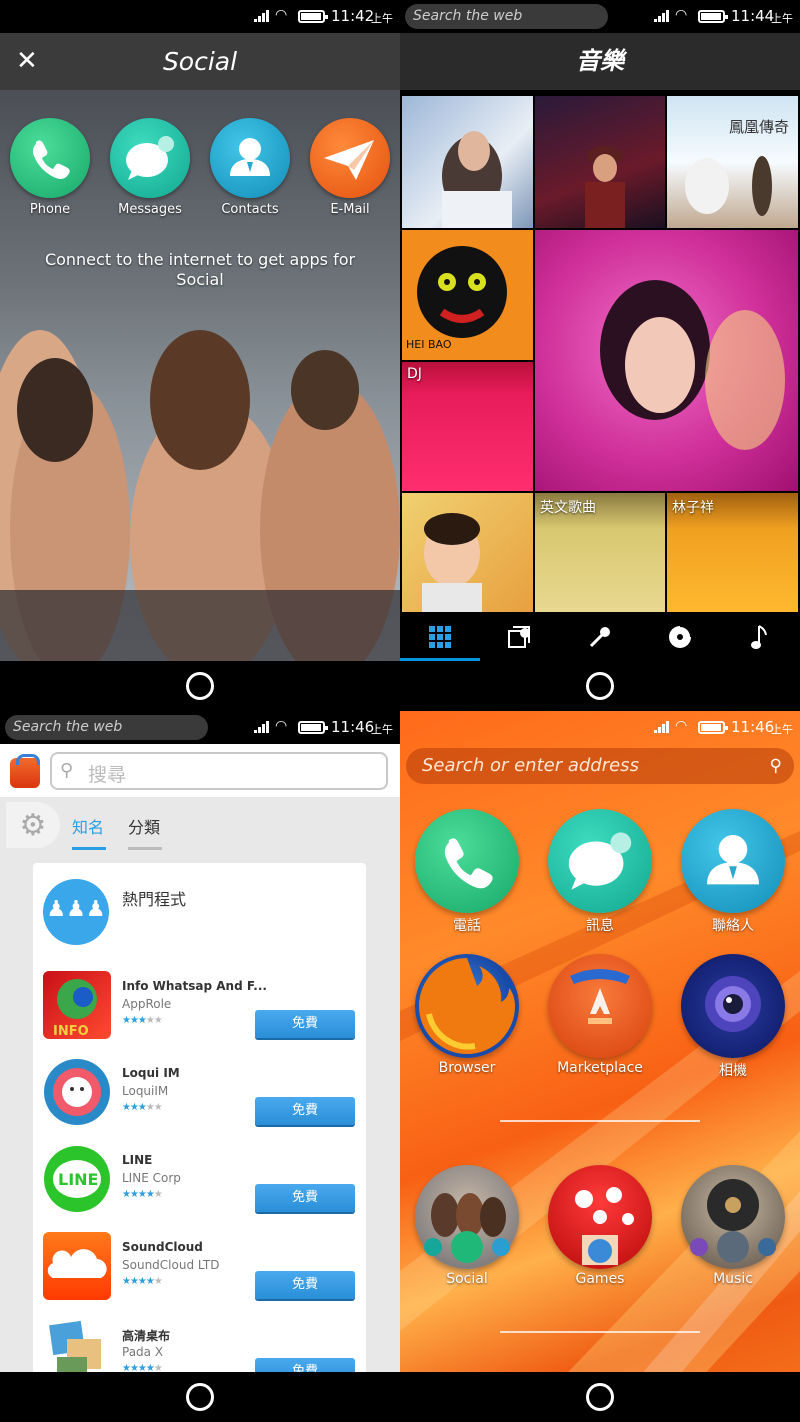  What do you see at coordinates (88, 826) in the screenshot?
I see `tab-popular: 知名` at bounding box center [88, 826].